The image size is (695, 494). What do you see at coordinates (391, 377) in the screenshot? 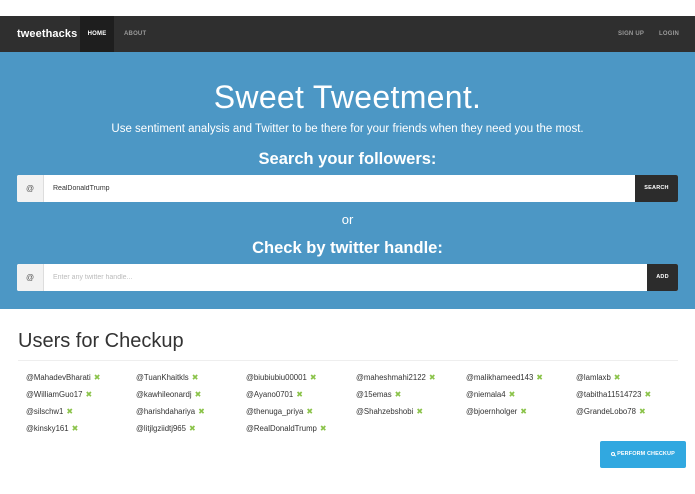
I see `user-handle: @maheshmahi2122` at bounding box center [391, 377].